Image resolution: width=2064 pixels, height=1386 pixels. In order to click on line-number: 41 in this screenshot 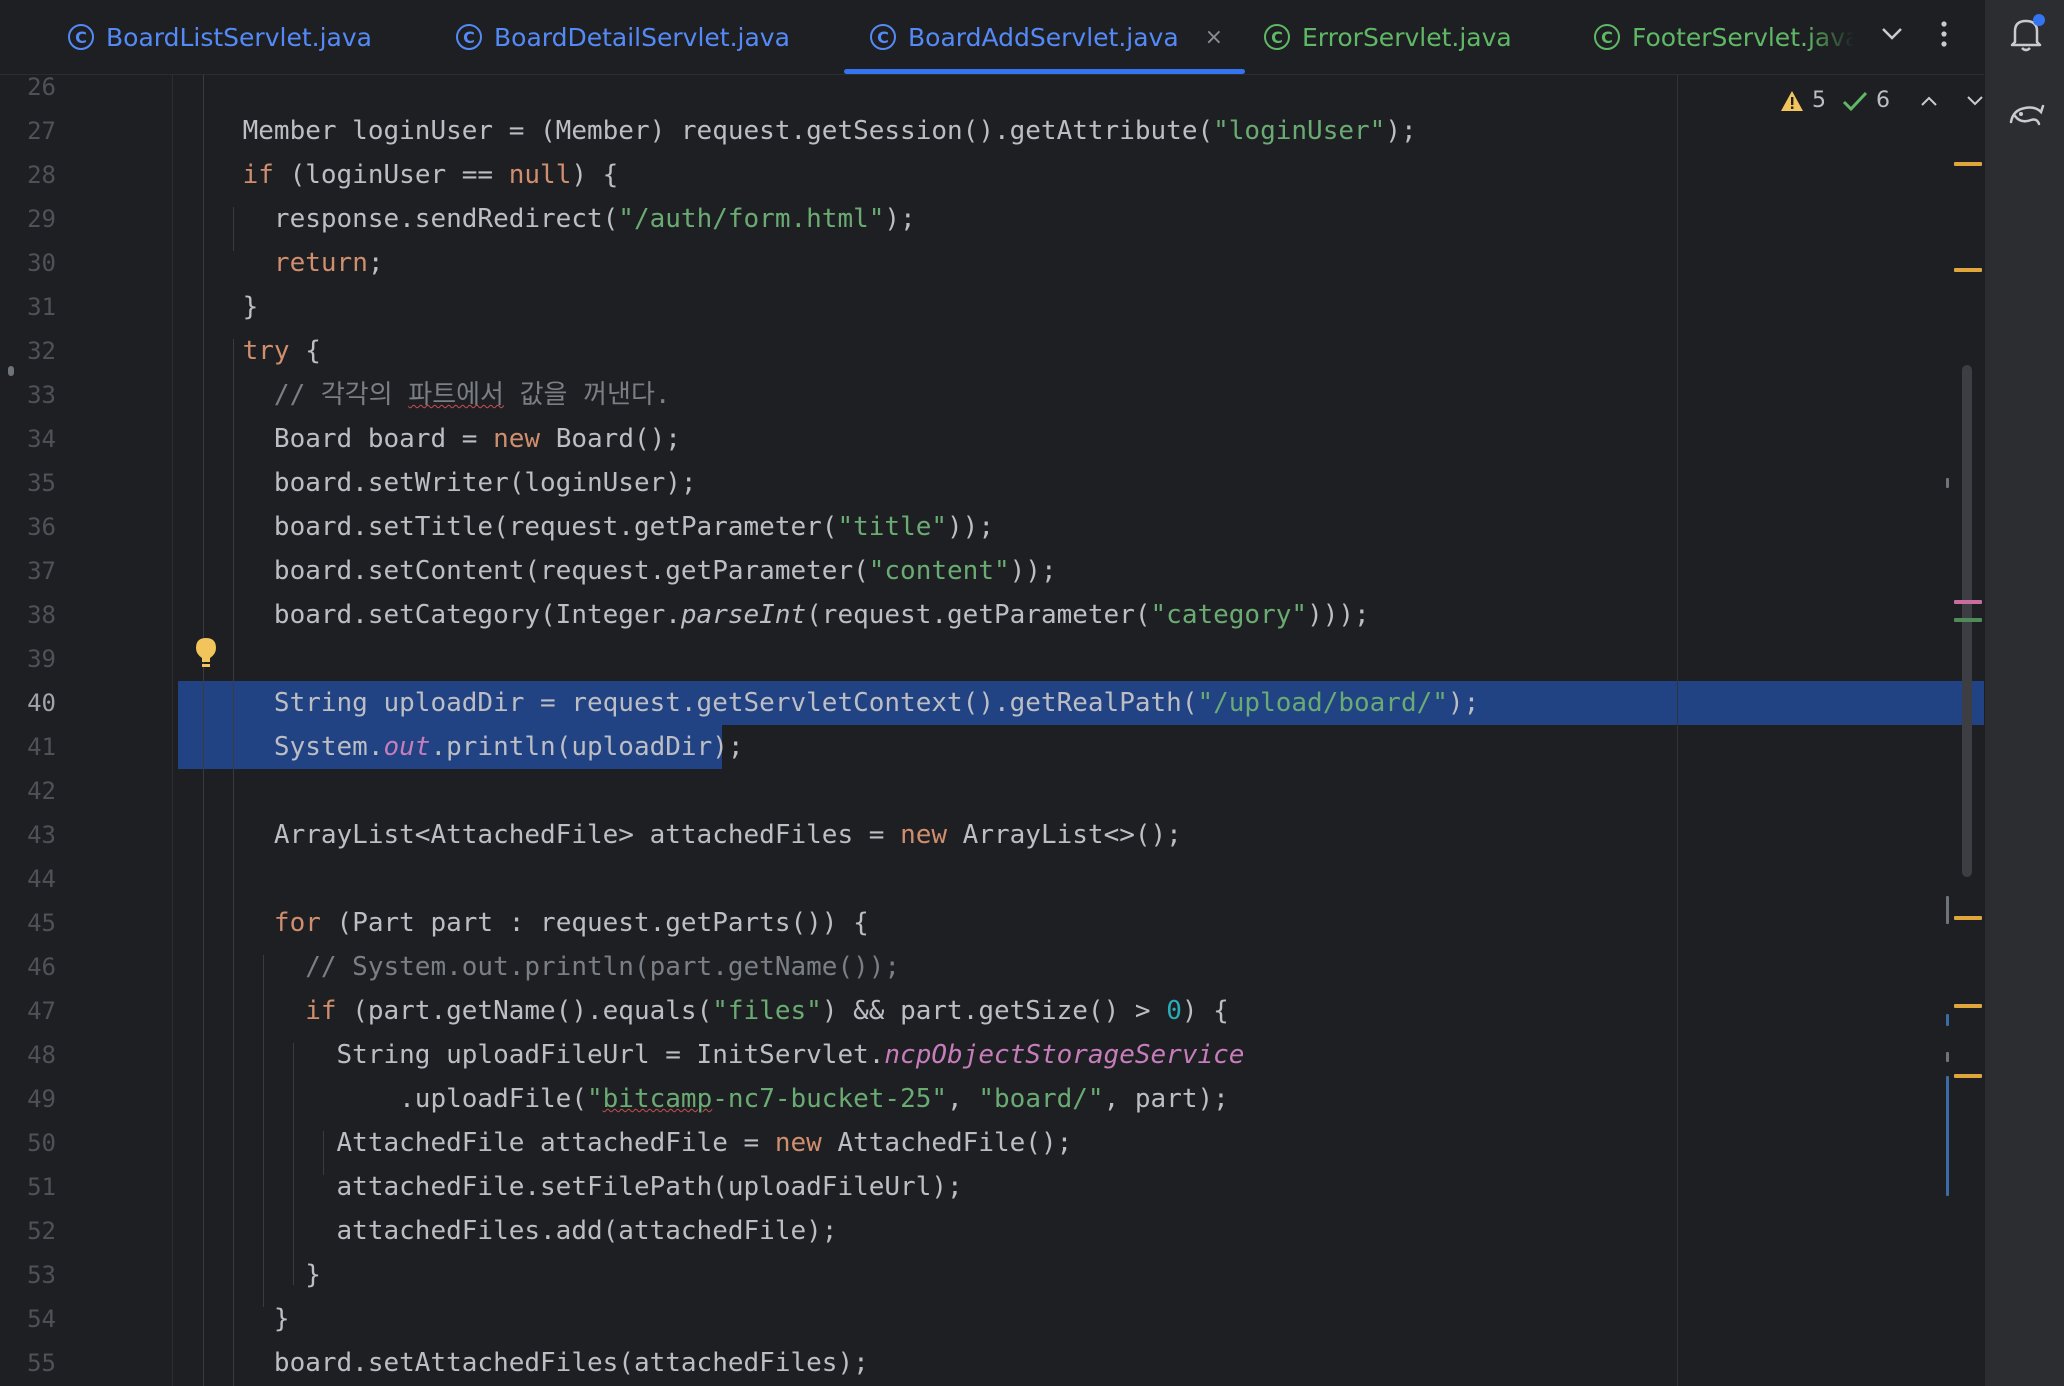, I will do `click(28, 747)`.